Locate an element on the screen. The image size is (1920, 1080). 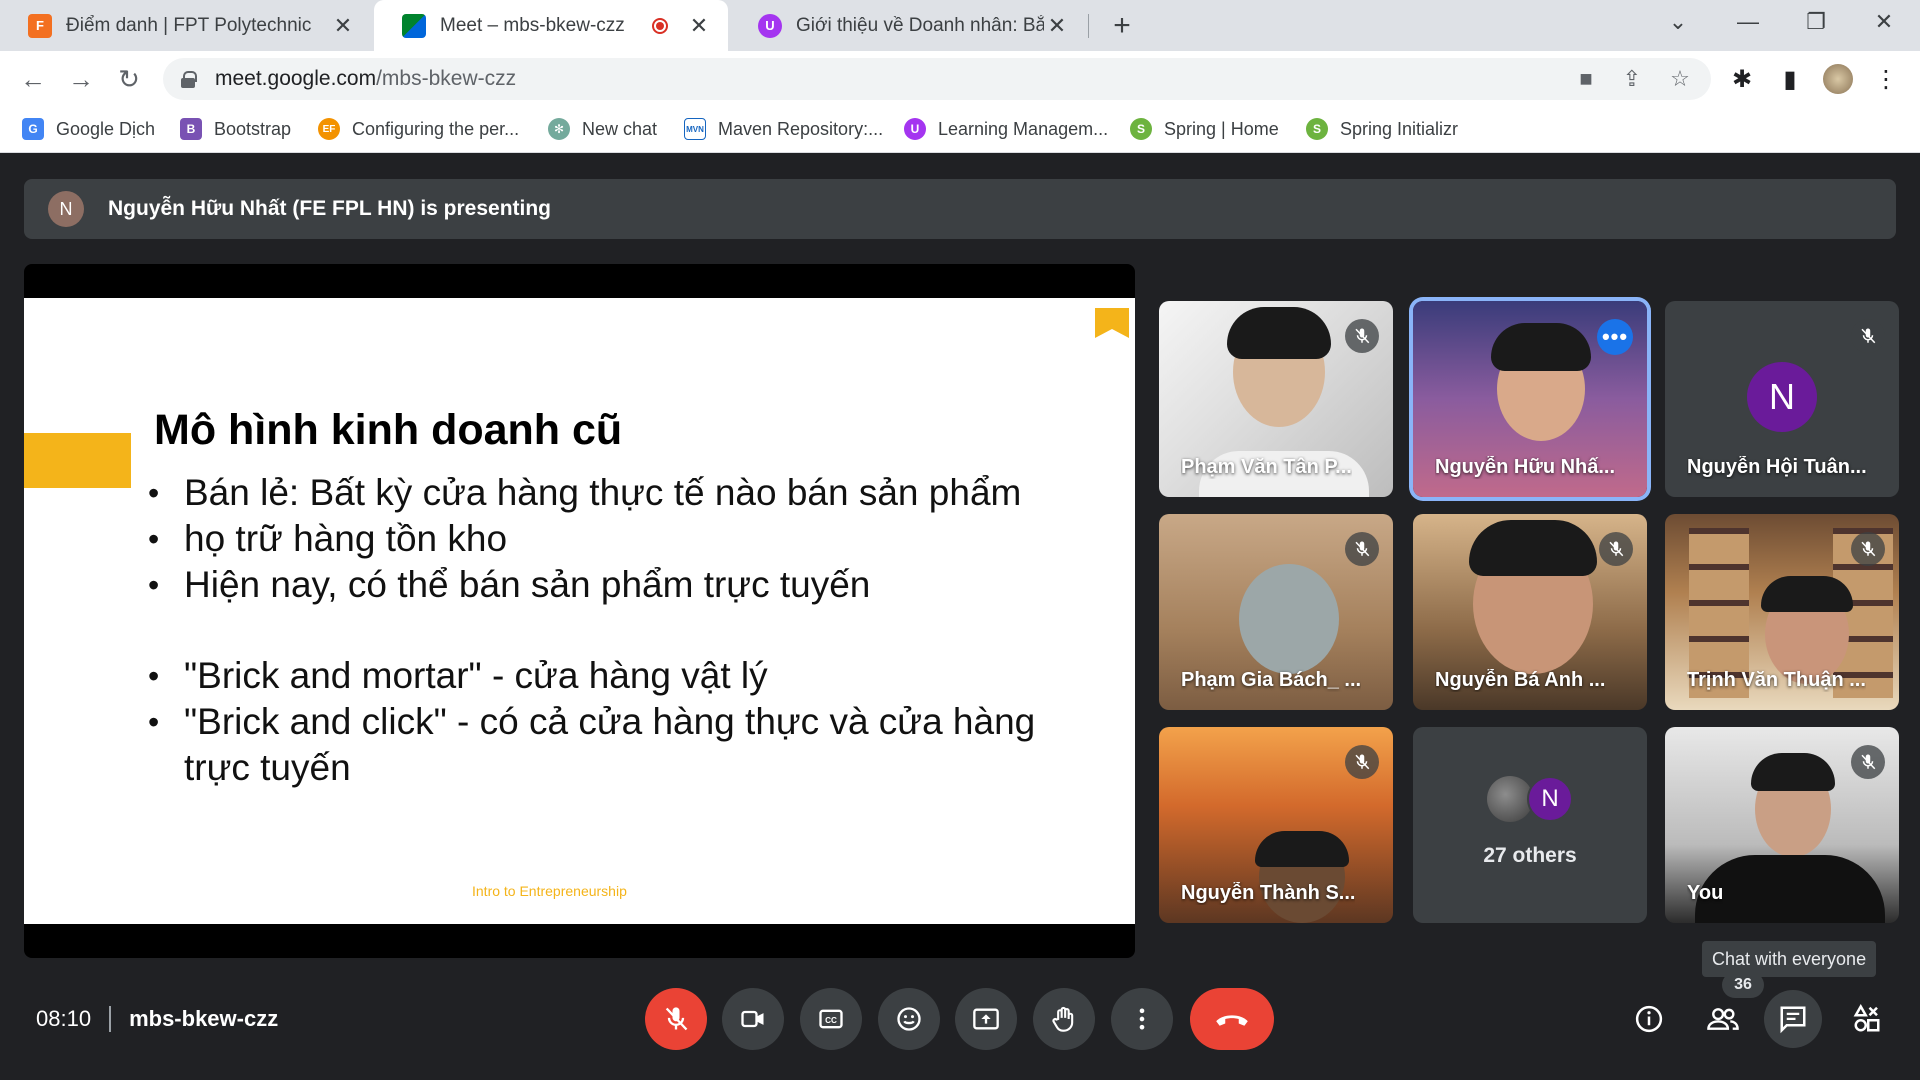
others-tile: N 27 others is located at coordinates (1530, 825).